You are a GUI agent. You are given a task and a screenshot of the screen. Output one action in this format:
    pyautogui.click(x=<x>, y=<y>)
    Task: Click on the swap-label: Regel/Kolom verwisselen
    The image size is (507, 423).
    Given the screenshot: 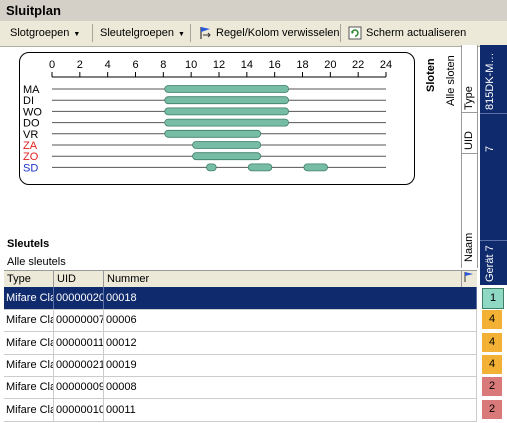 What is the action you would take?
    pyautogui.click(x=278, y=33)
    